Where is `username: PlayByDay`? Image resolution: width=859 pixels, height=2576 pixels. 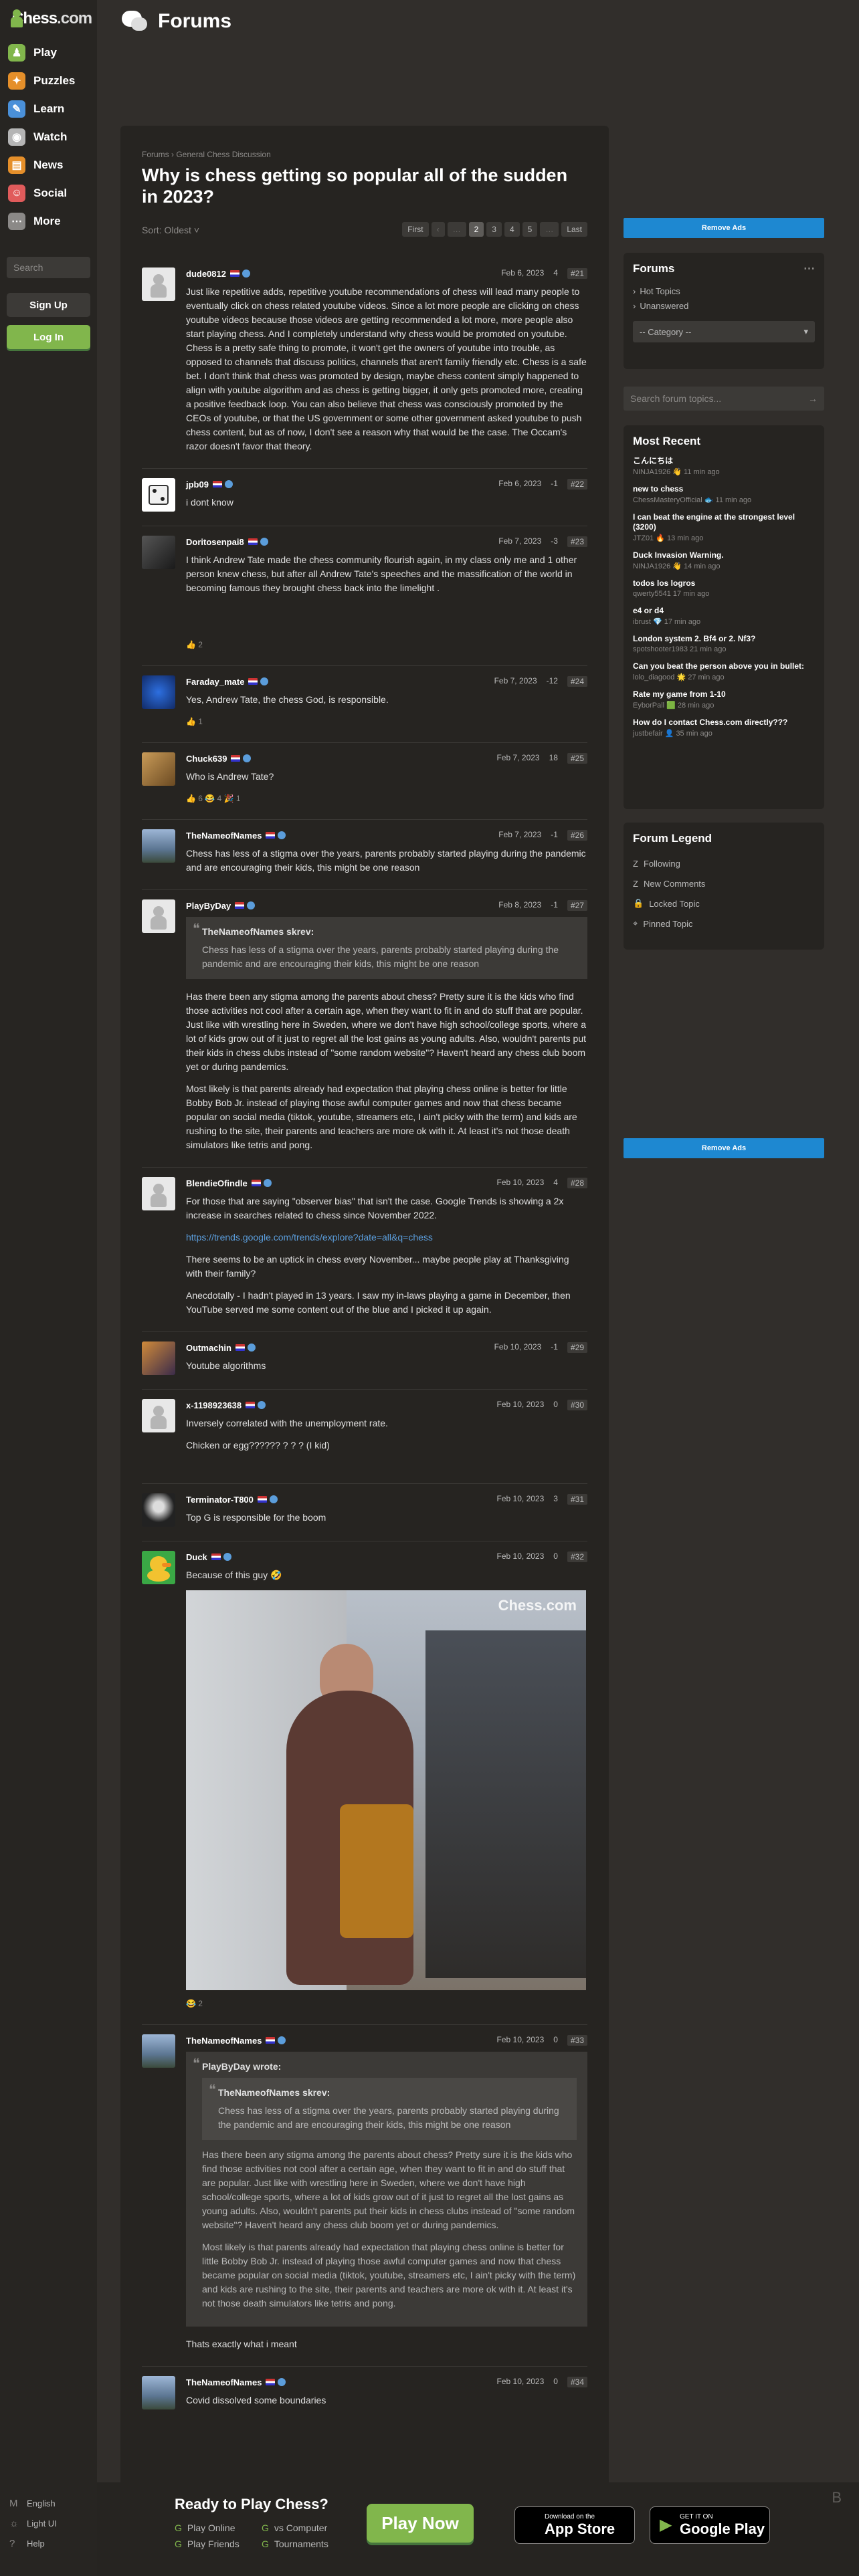 username: PlayByDay is located at coordinates (209, 906).